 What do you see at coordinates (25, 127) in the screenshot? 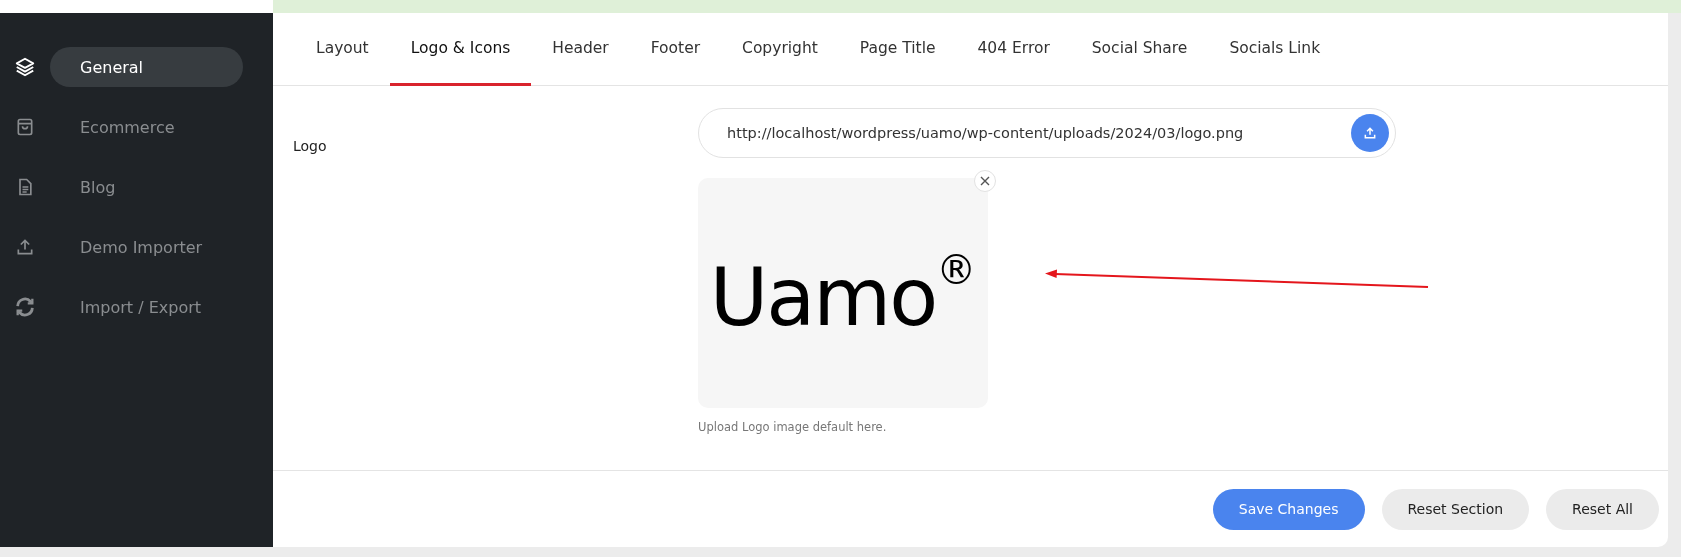
I see `bag-icon` at bounding box center [25, 127].